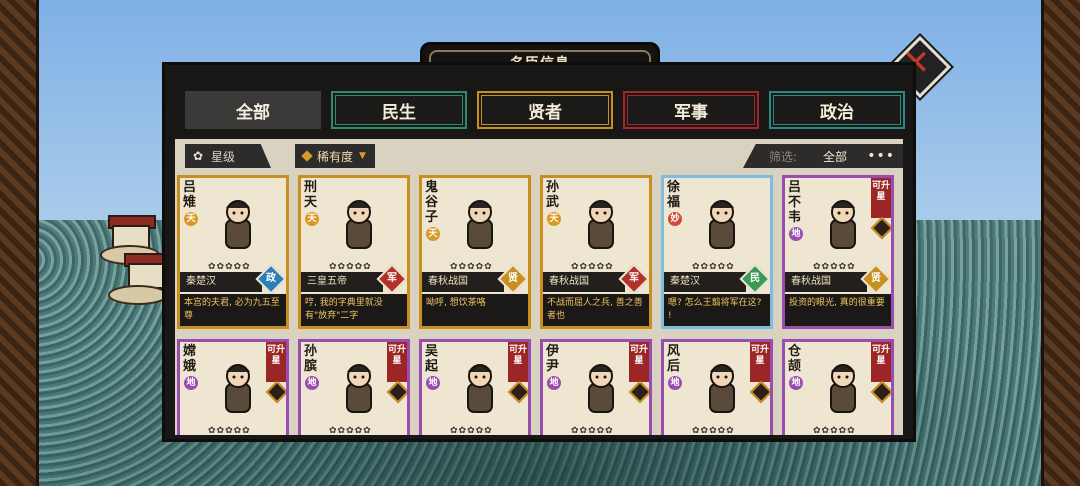 The image size is (1080, 486). I want to click on minister-name: 孙膑, so click(311, 359).